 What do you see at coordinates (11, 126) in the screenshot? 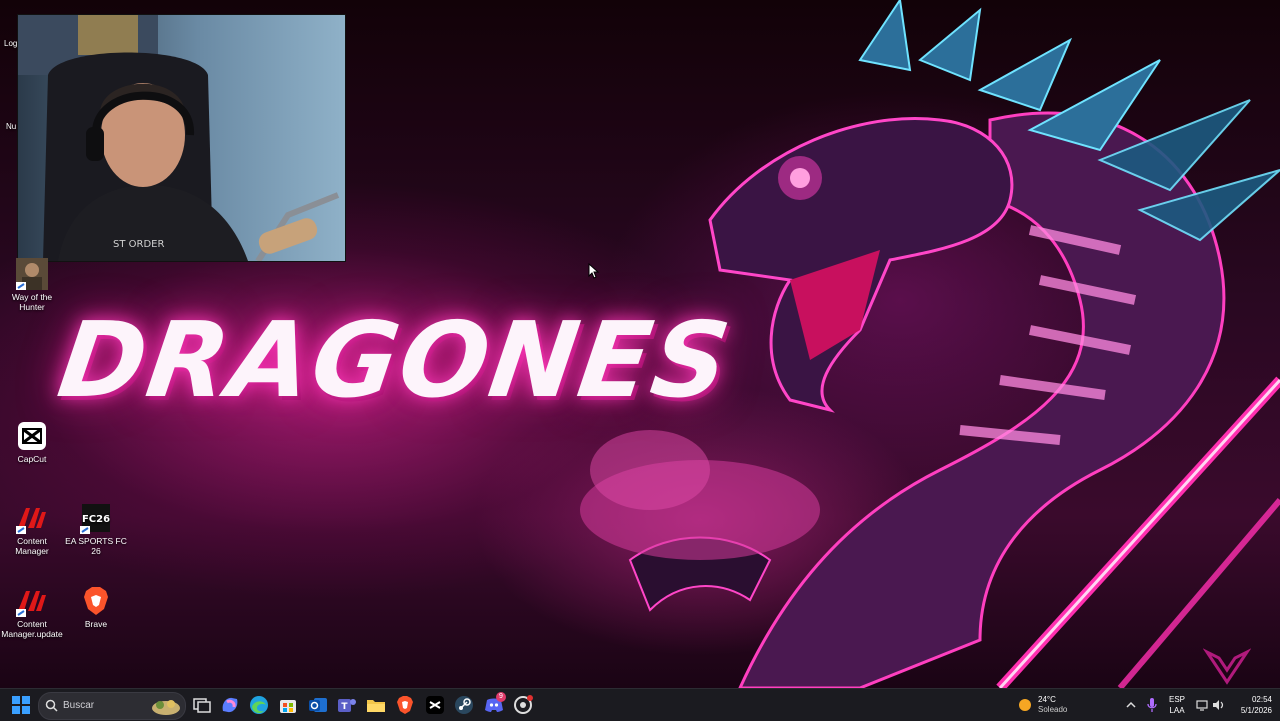
I see `desktop-text-fragment: Nu` at bounding box center [11, 126].